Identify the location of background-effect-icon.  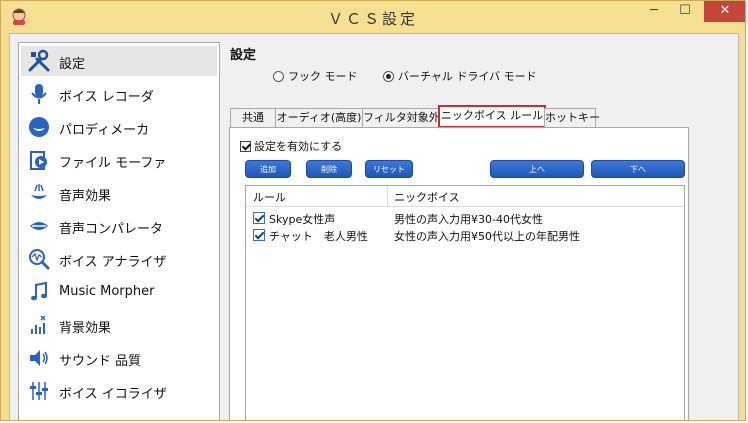
(38, 324).